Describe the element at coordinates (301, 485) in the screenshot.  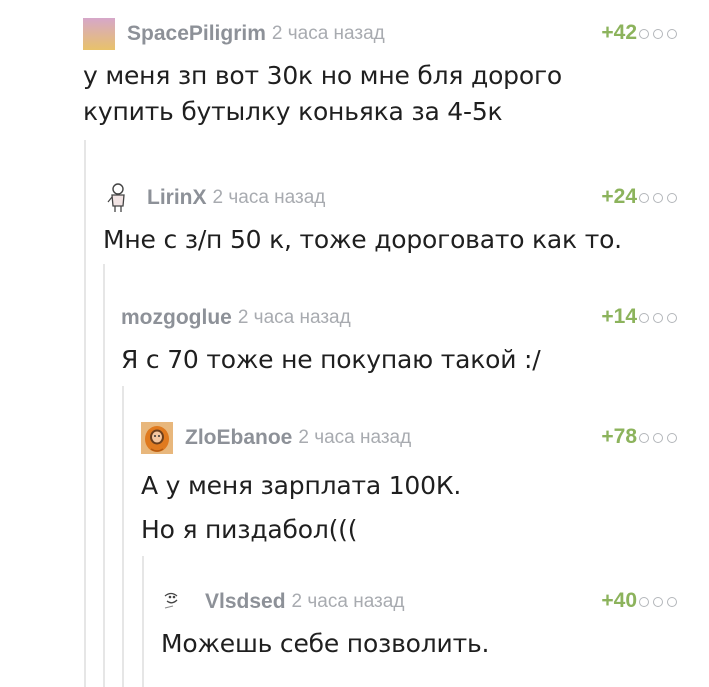
I see `comment-line: А у меня зарплата 100К.` at that location.